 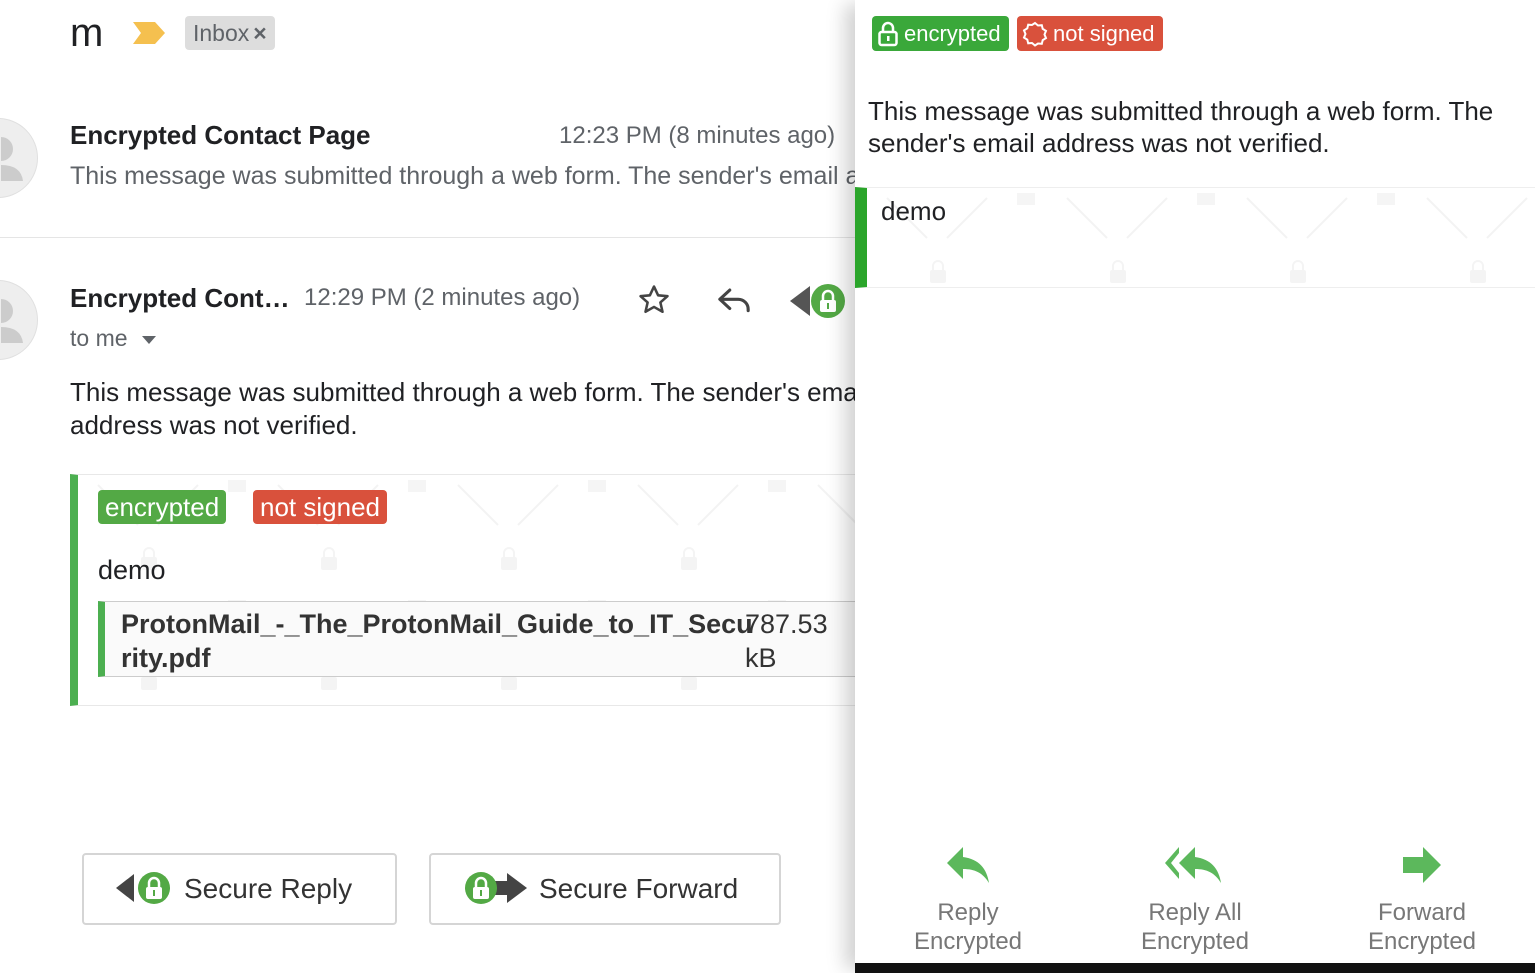 I want to click on encrypted-badge-label: encrypted, so click(x=952, y=33).